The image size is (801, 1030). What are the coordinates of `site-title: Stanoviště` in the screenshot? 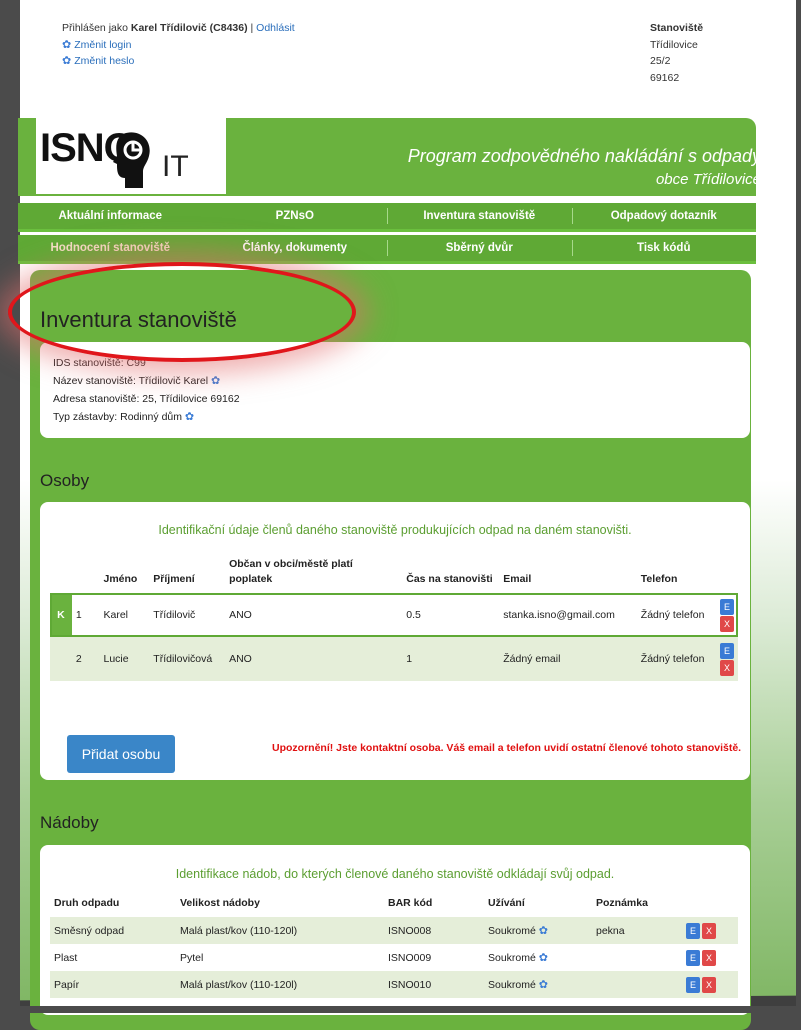 It's located at (677, 28).